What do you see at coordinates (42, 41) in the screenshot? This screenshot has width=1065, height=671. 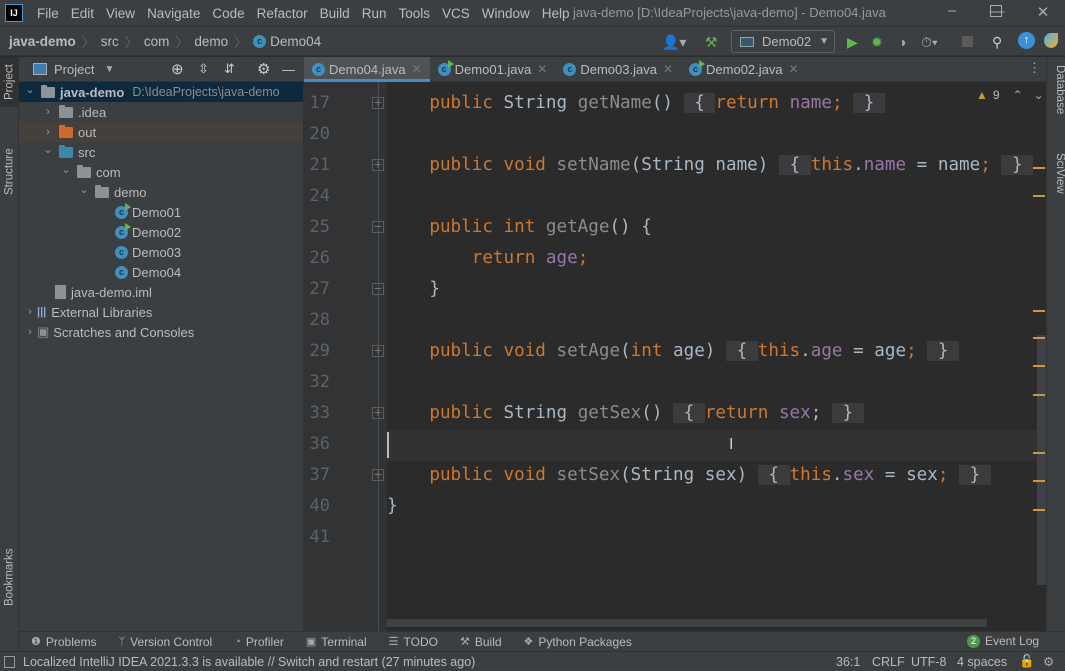 I see `breadcrumb-item: java-demo` at bounding box center [42, 41].